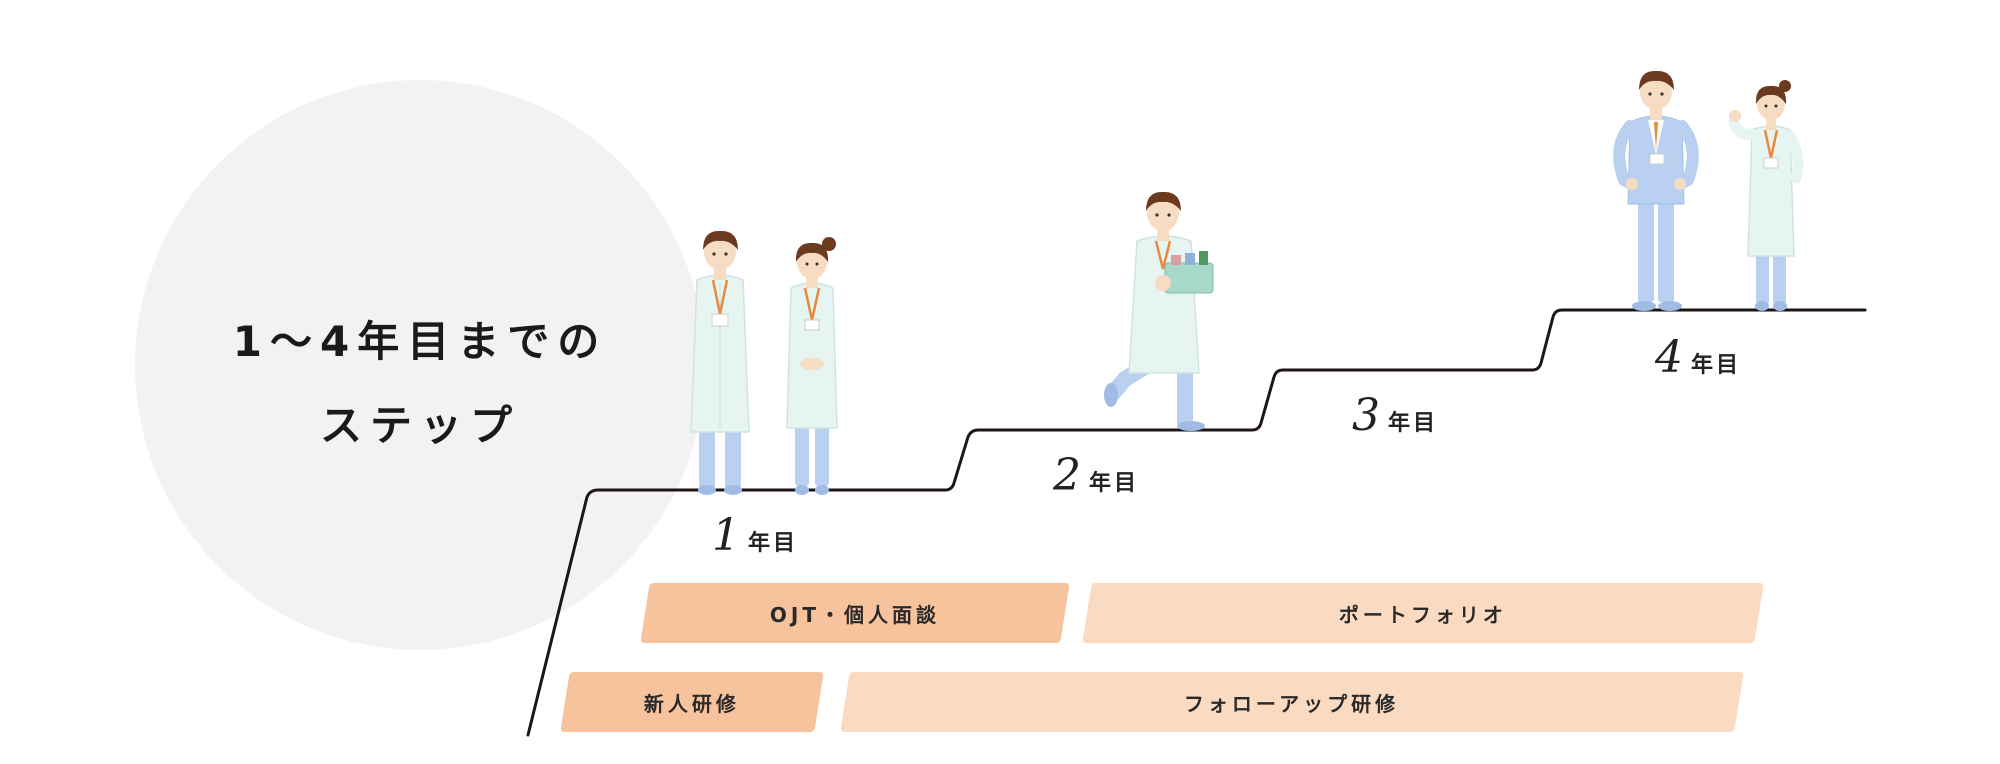 The width and height of the screenshot is (2000, 764). I want to click on year-label-3: 3 年目, so click(1395, 415).